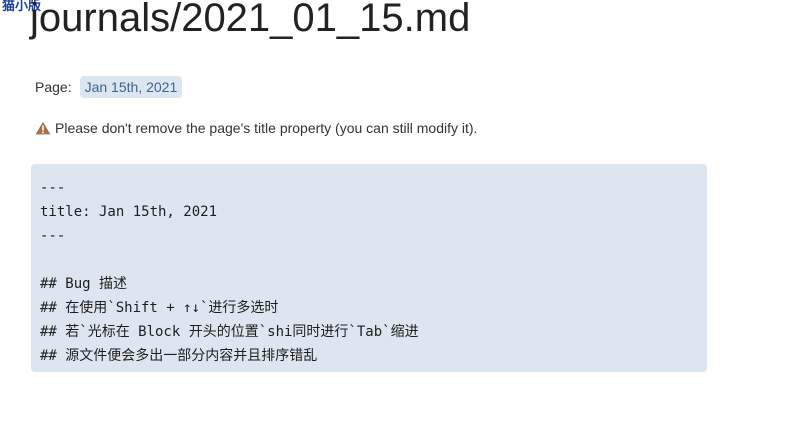  Describe the element at coordinates (229, 332) in the screenshot. I see `code-line: ## 若`光标在 Block 开头的位置`shi同时进行`Tab`缩进` at that location.